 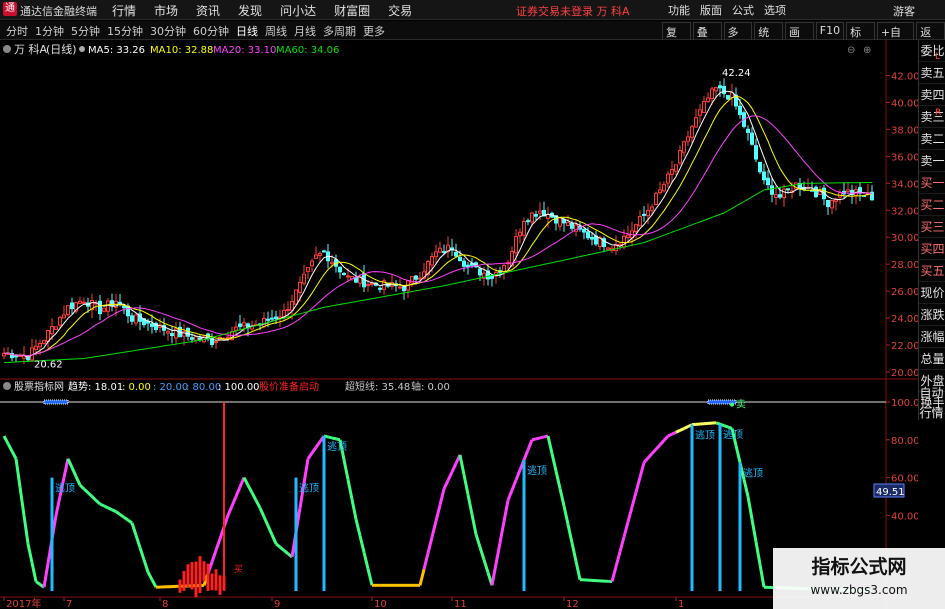 What do you see at coordinates (7, 386) in the screenshot?
I see `indicator-settings-icon` at bounding box center [7, 386].